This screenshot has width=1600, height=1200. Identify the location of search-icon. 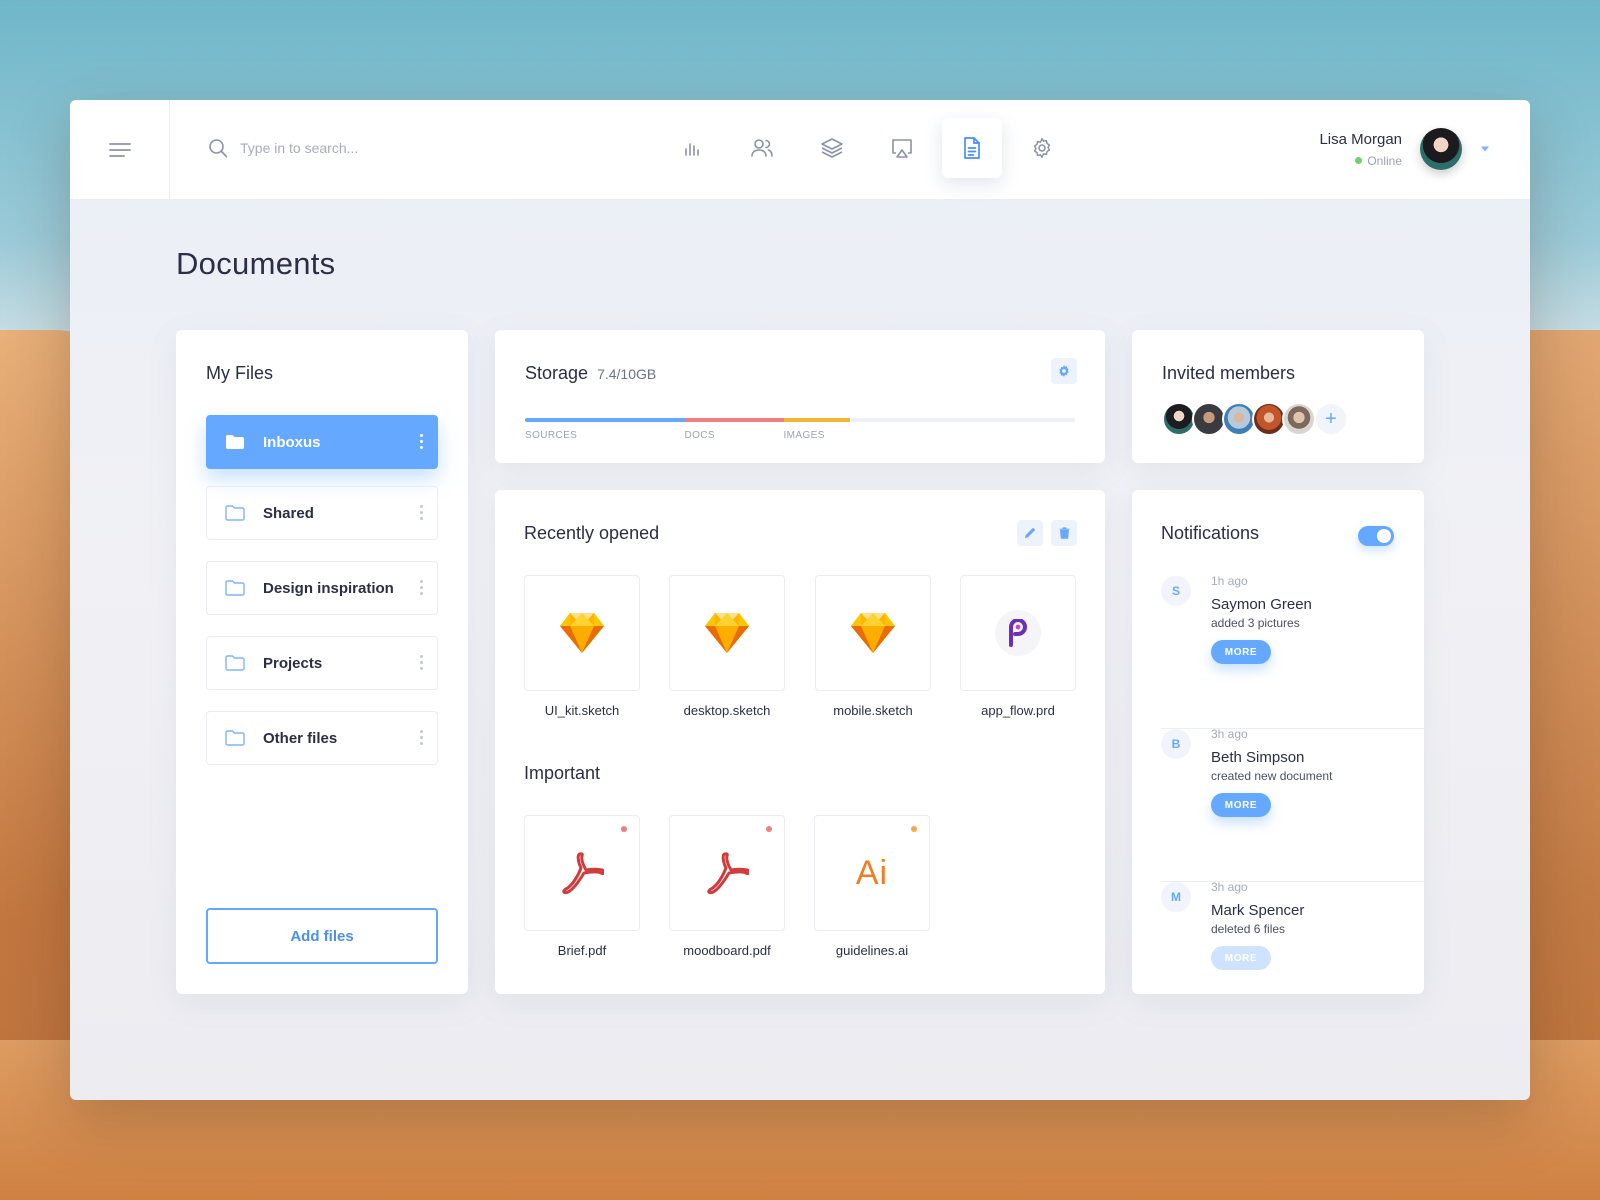
(218, 148).